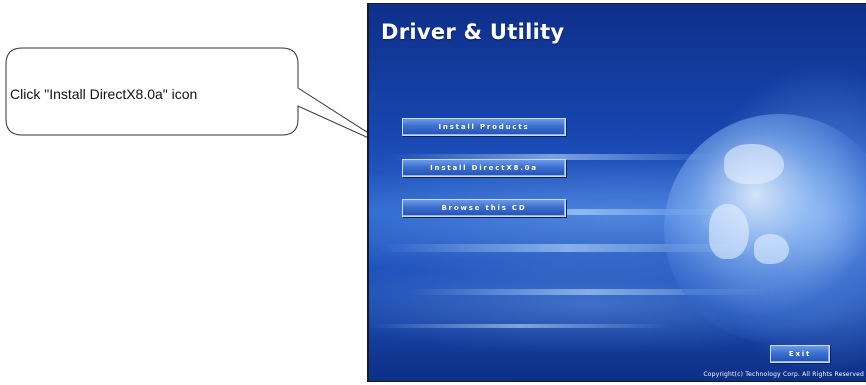 The image size is (866, 385). What do you see at coordinates (473, 32) in the screenshot?
I see `window-title: Driver & Utility` at bounding box center [473, 32].